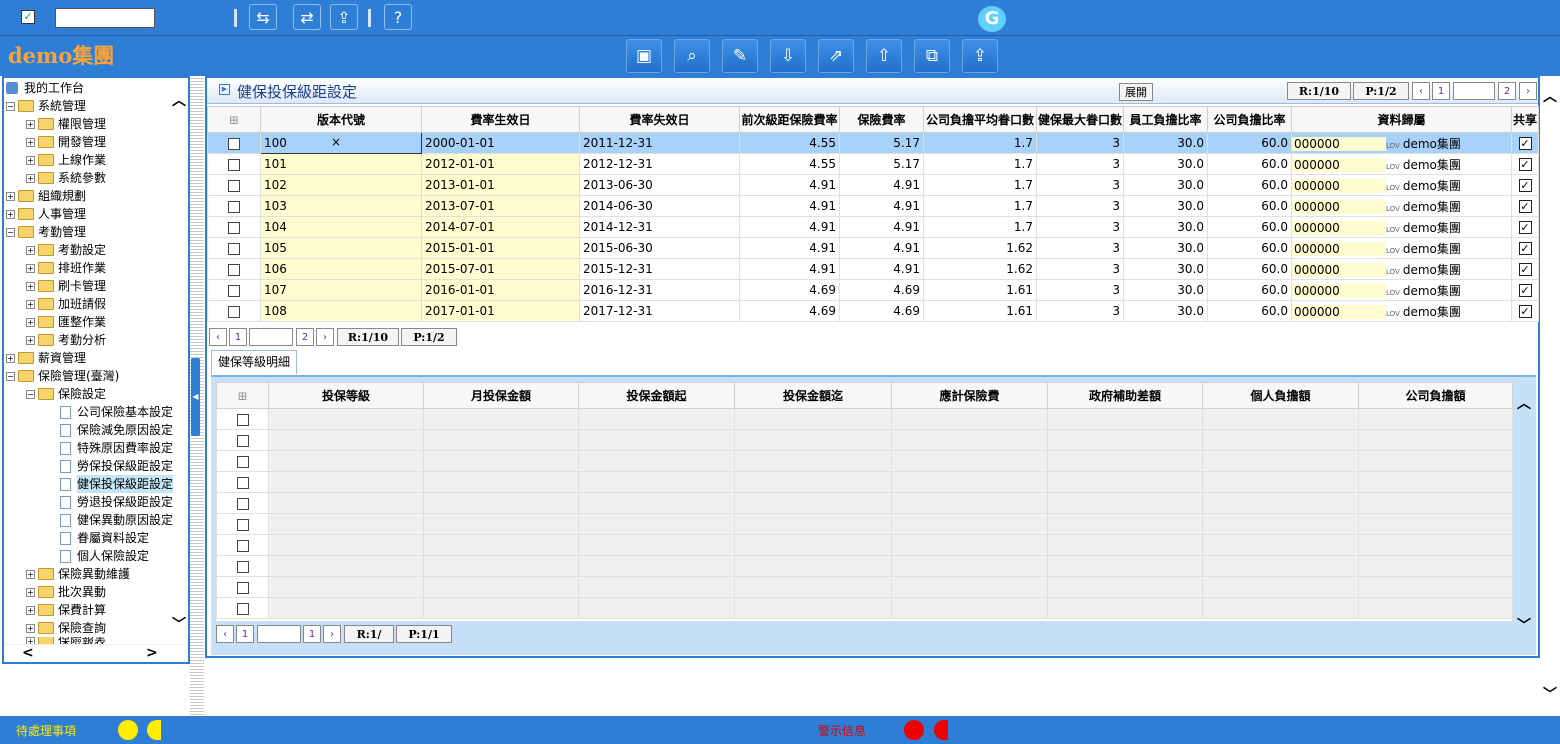 This screenshot has width=1560, height=744. Describe the element at coordinates (117, 484) in the screenshot. I see `tree-item-health-grade: 健保投保級距設定` at that location.